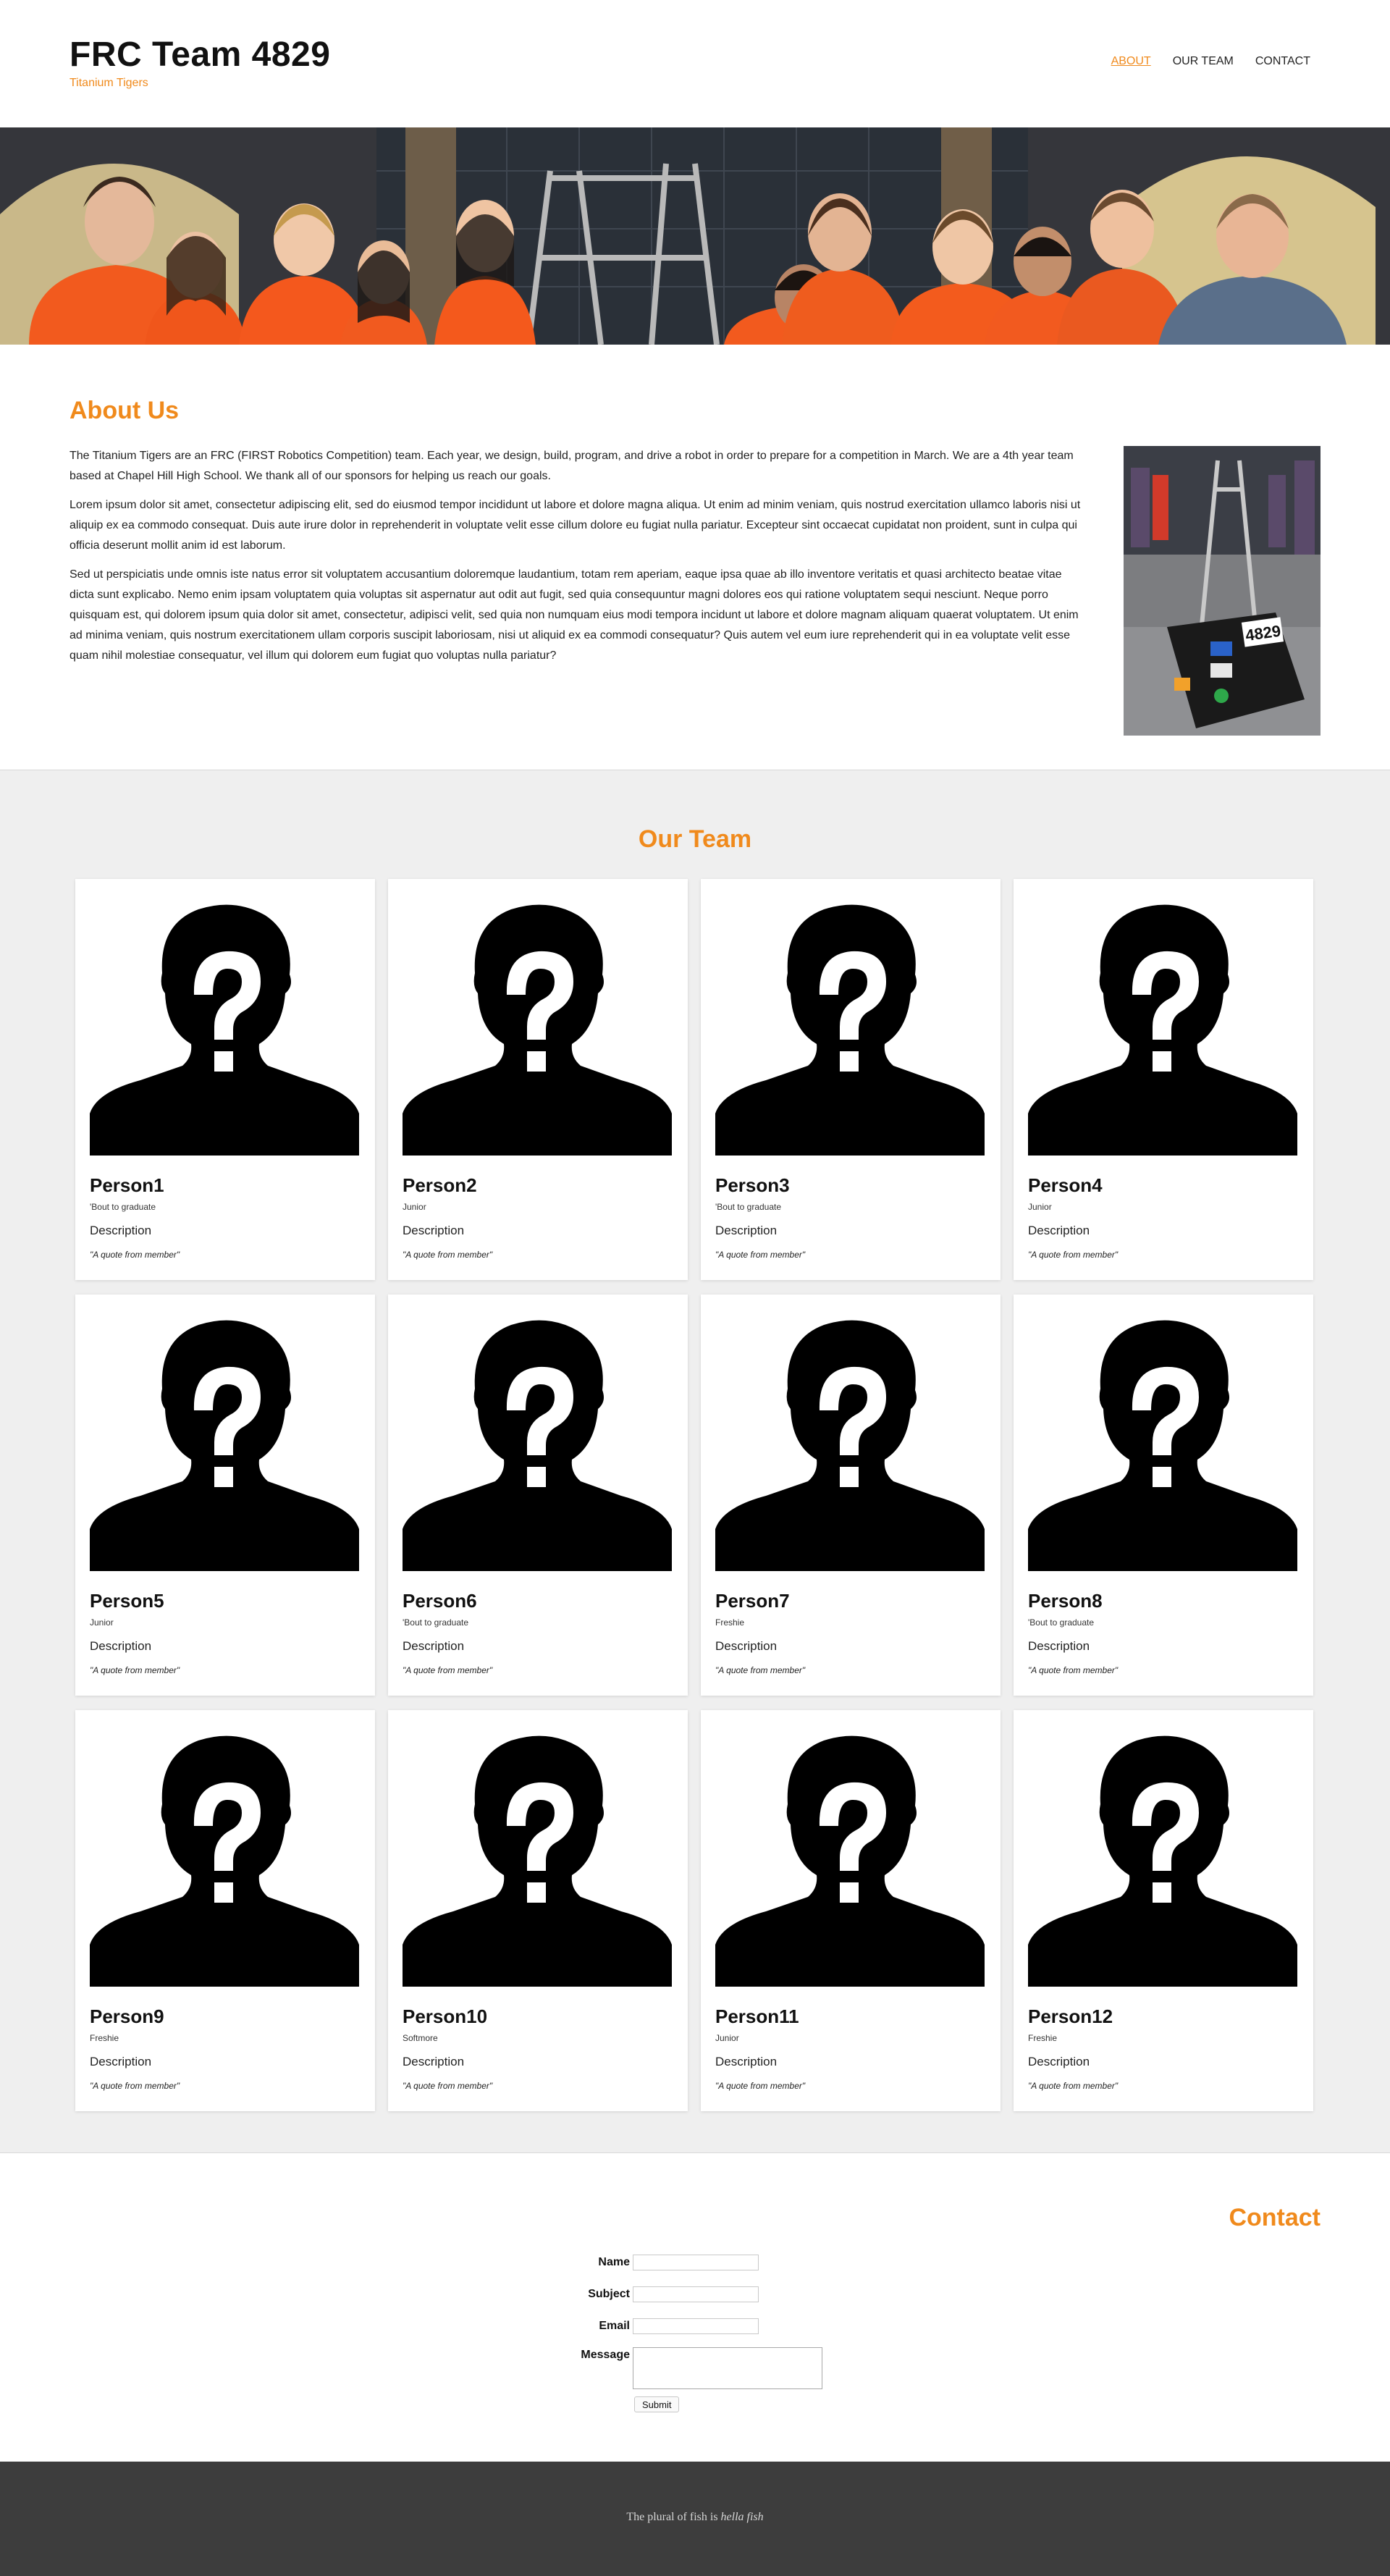 This screenshot has height=2576, width=1390. I want to click on name-row: Name, so click(640, 2262).